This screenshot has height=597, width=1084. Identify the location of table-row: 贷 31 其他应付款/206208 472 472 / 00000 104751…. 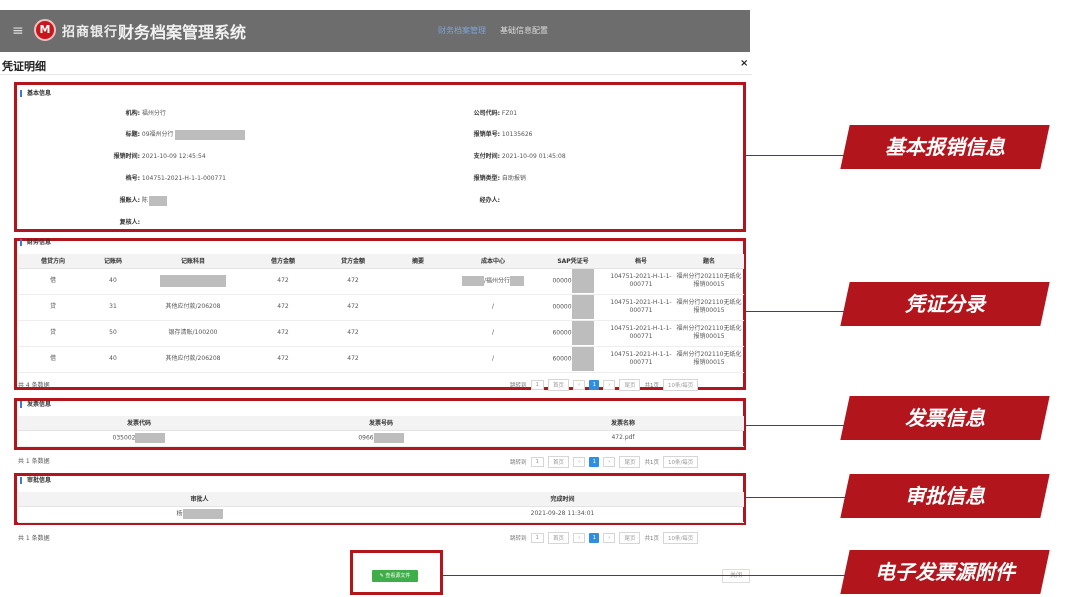
(381, 307).